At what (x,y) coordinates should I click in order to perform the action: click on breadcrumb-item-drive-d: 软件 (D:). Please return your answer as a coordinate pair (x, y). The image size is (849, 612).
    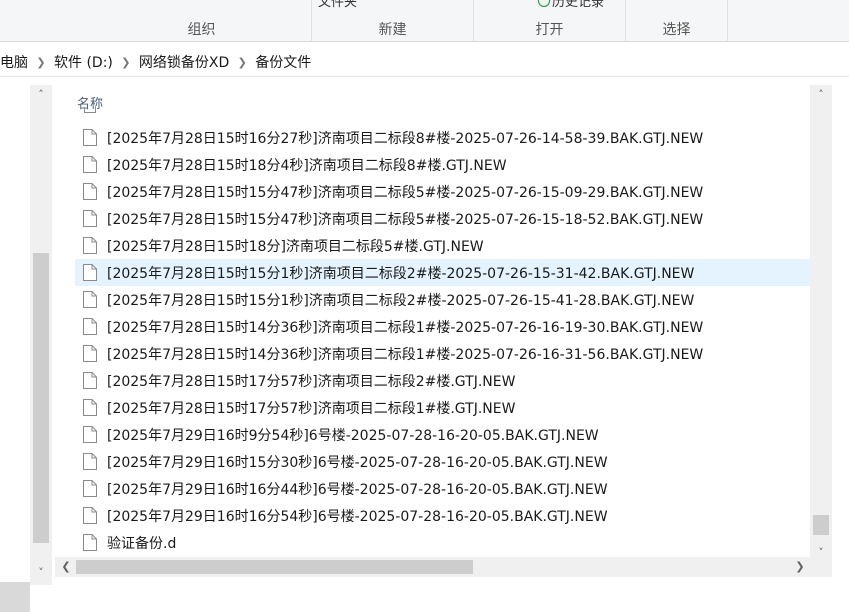
    Looking at the image, I should click on (83, 62).